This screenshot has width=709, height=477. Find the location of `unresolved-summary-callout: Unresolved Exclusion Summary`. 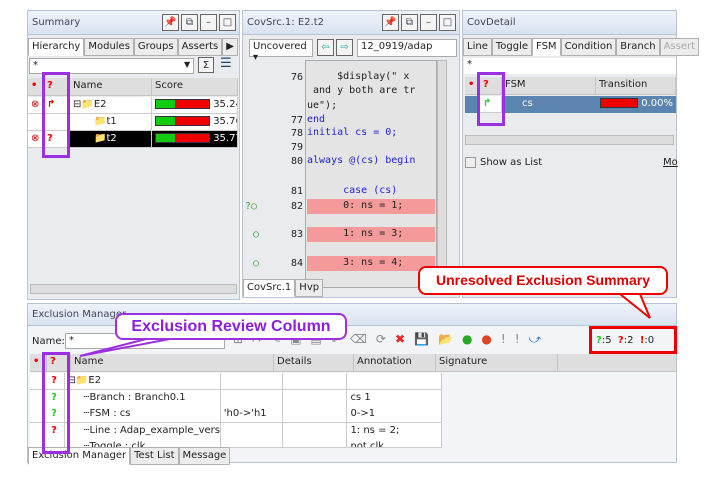

unresolved-summary-callout: Unresolved Exclusion Summary is located at coordinates (543, 280).